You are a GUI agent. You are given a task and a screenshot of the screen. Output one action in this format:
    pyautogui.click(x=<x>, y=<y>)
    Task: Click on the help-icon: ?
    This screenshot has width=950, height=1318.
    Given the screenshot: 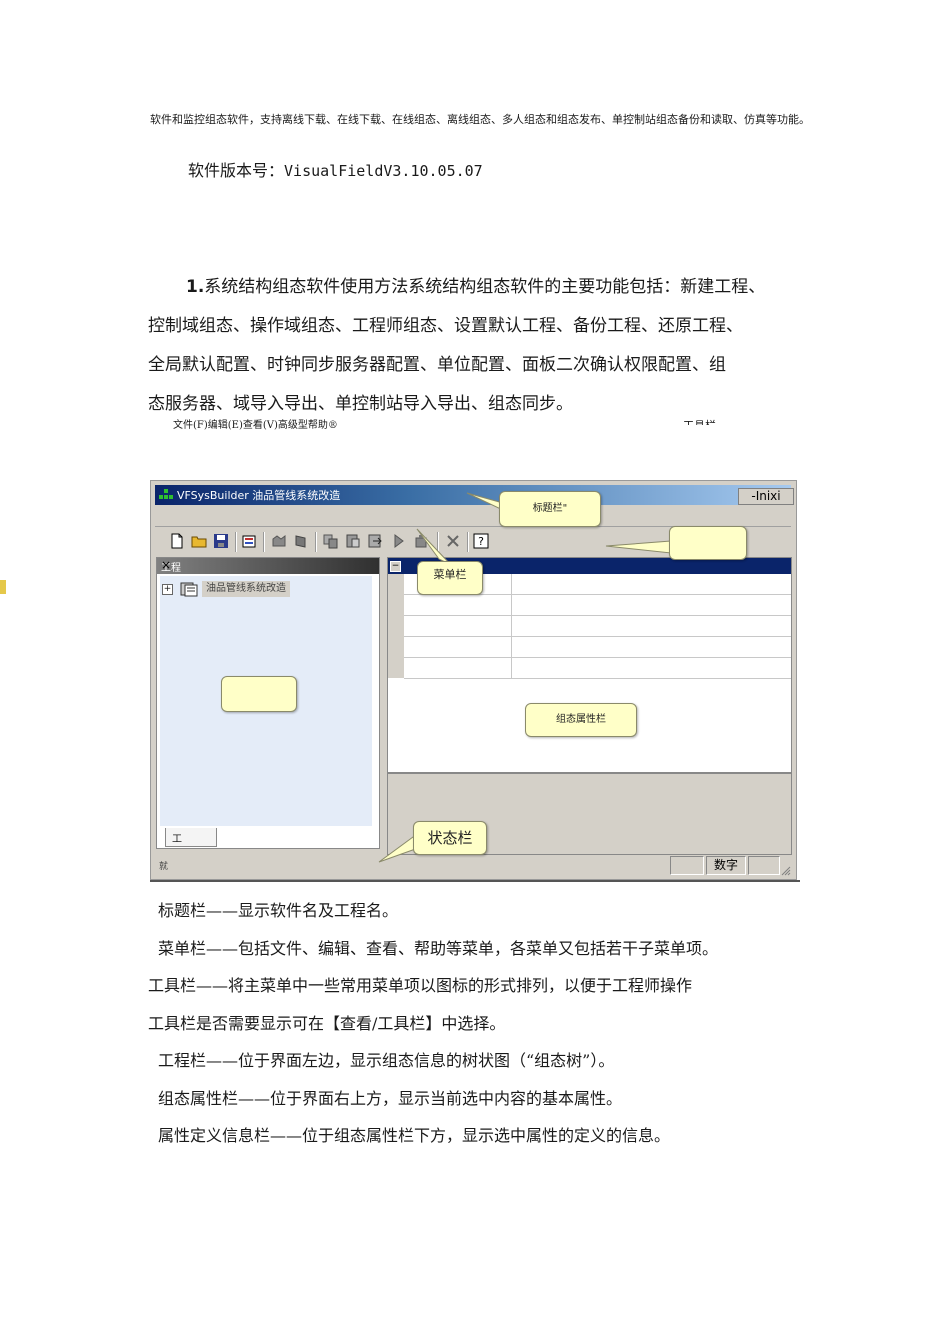 What is the action you would take?
    pyautogui.click(x=481, y=541)
    